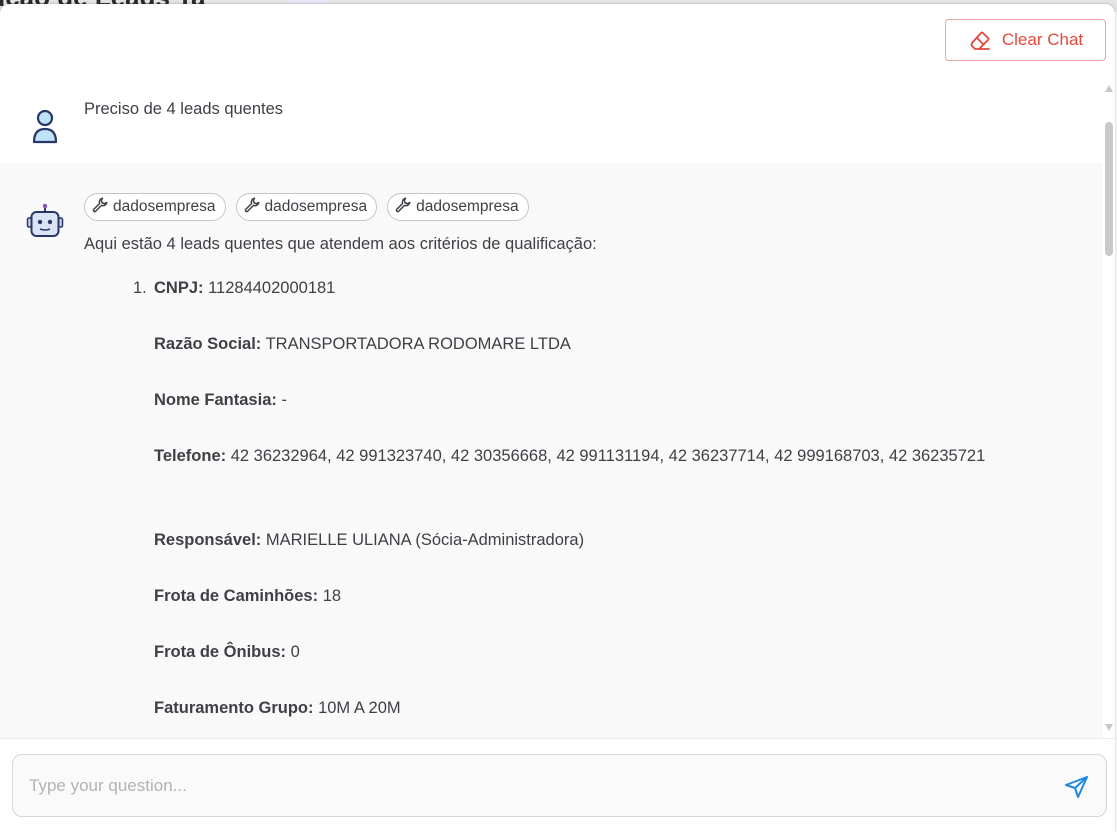 Image resolution: width=1117 pixels, height=832 pixels. What do you see at coordinates (589, 708) in the screenshot?
I see `lead-faturamento-grupo: Faturamento Grupo: 10M A 20M` at bounding box center [589, 708].